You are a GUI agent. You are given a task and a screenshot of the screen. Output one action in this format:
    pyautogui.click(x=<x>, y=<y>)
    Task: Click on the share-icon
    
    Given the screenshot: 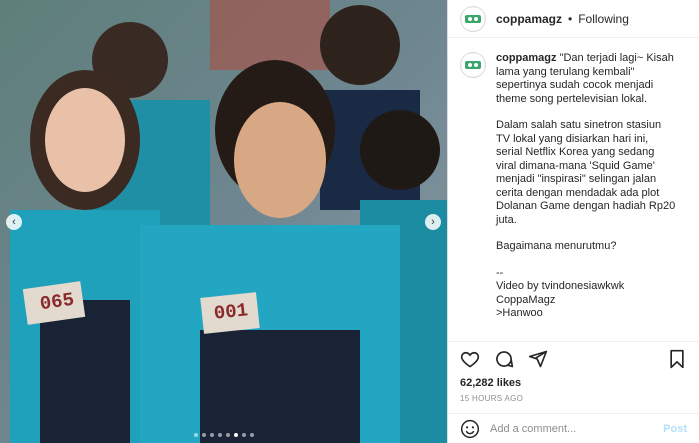 What is the action you would take?
    pyautogui.click(x=538, y=359)
    